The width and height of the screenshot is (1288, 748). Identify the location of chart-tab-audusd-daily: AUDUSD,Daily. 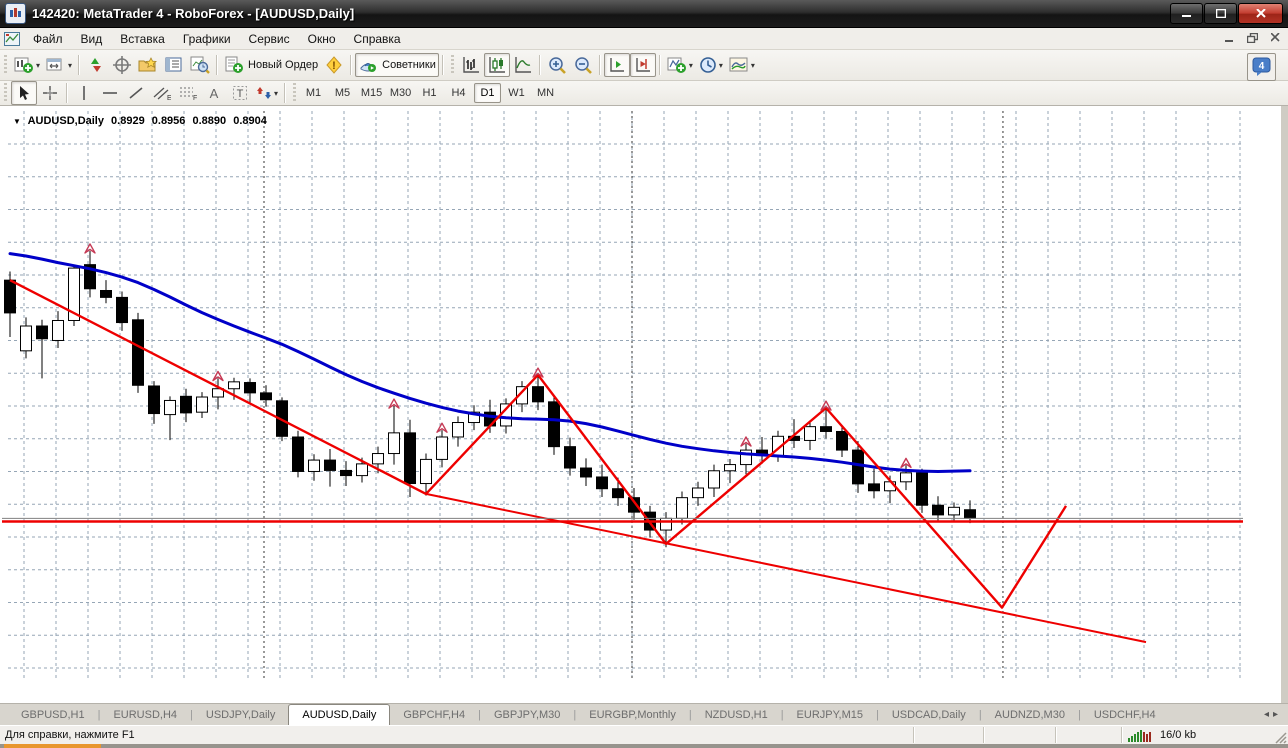
(339, 714).